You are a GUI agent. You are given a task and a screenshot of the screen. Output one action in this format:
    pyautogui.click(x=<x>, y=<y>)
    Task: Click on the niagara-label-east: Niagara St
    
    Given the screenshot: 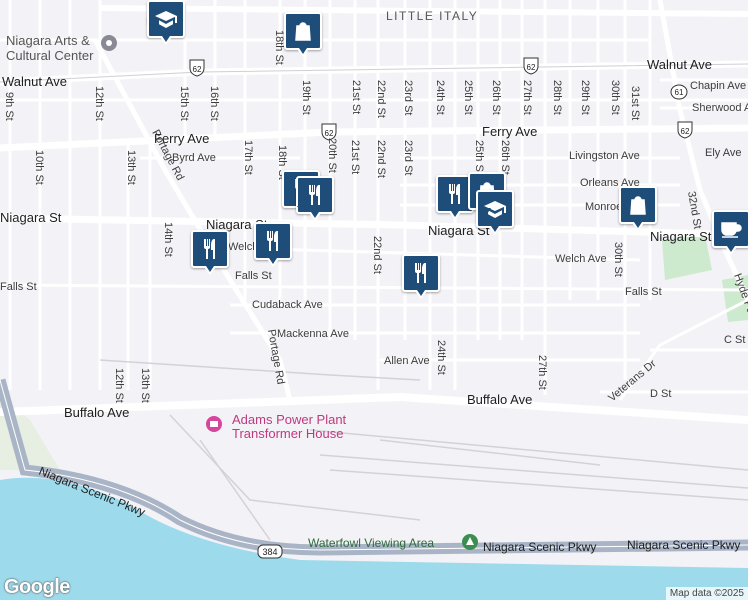 What is the action you would take?
    pyautogui.click(x=681, y=236)
    